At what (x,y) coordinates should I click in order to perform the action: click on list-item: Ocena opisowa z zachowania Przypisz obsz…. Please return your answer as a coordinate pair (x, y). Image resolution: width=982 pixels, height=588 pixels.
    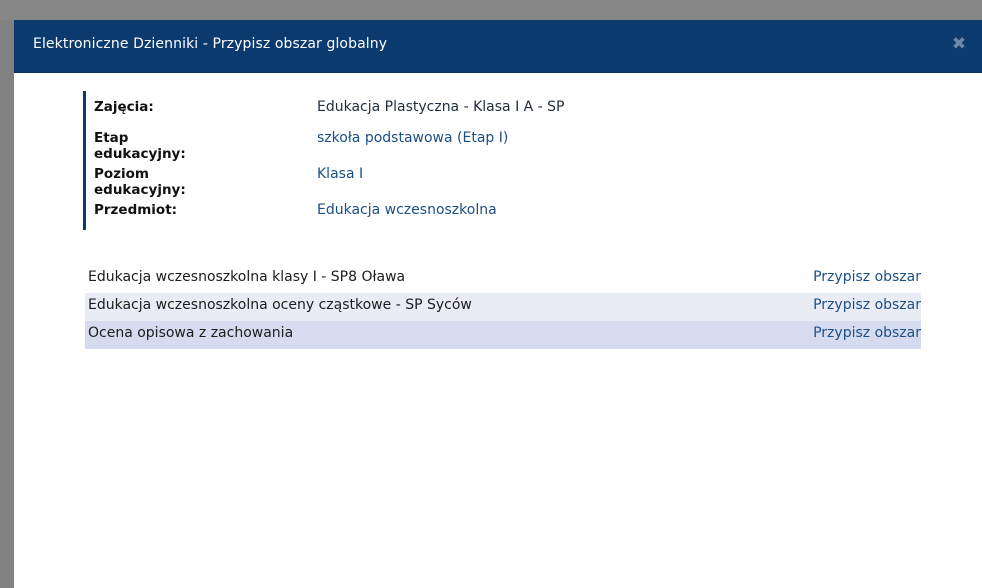
    Looking at the image, I should click on (503, 335).